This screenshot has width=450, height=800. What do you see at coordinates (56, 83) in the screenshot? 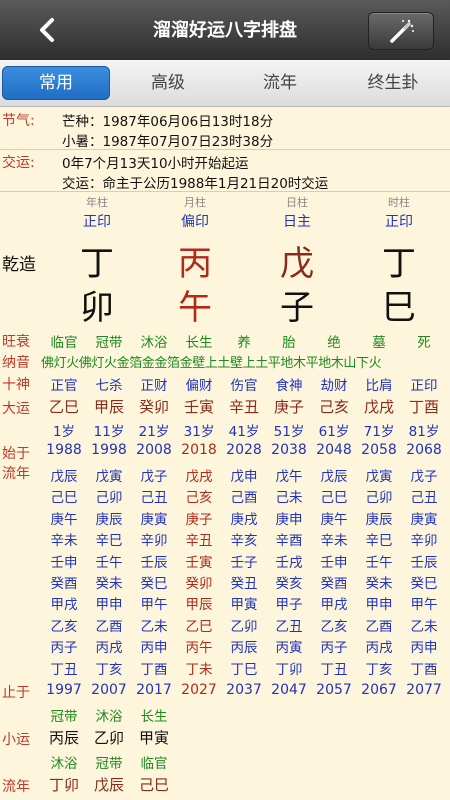
I see `tab-changyong: 常用` at bounding box center [56, 83].